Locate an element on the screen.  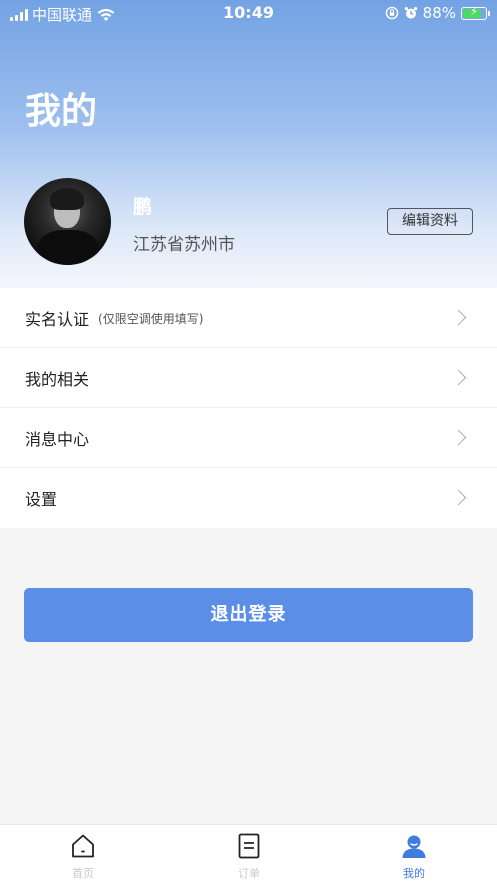
status-right: 88% ⚡ is located at coordinates (437, 13).